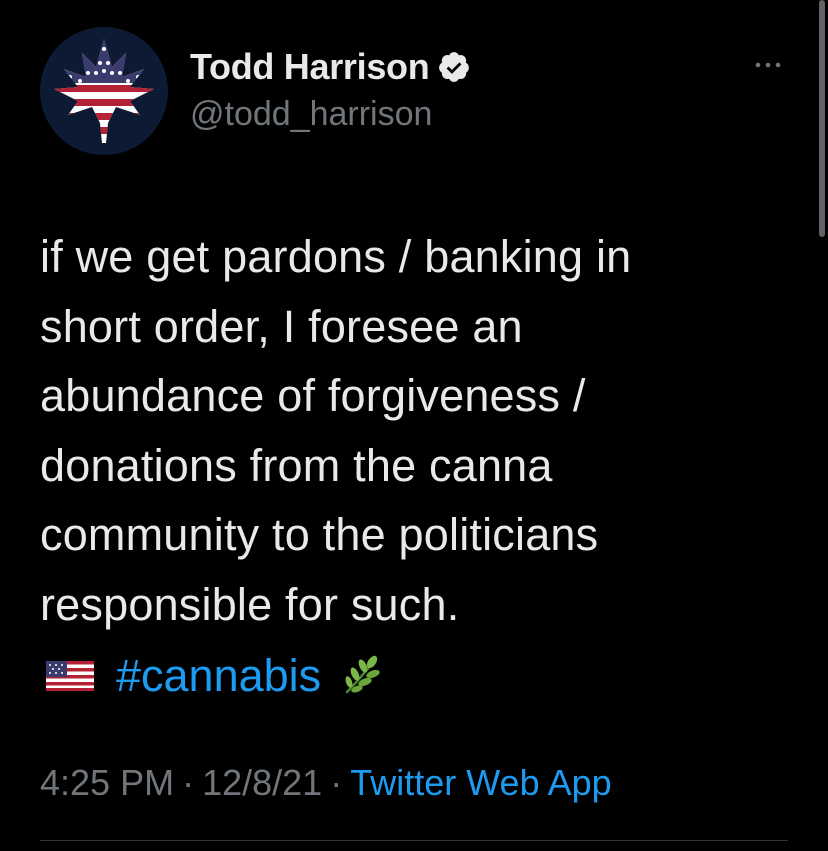 This screenshot has height=851, width=828. I want to click on tweet-text-line: if we get pardons / banking in, so click(336, 256).